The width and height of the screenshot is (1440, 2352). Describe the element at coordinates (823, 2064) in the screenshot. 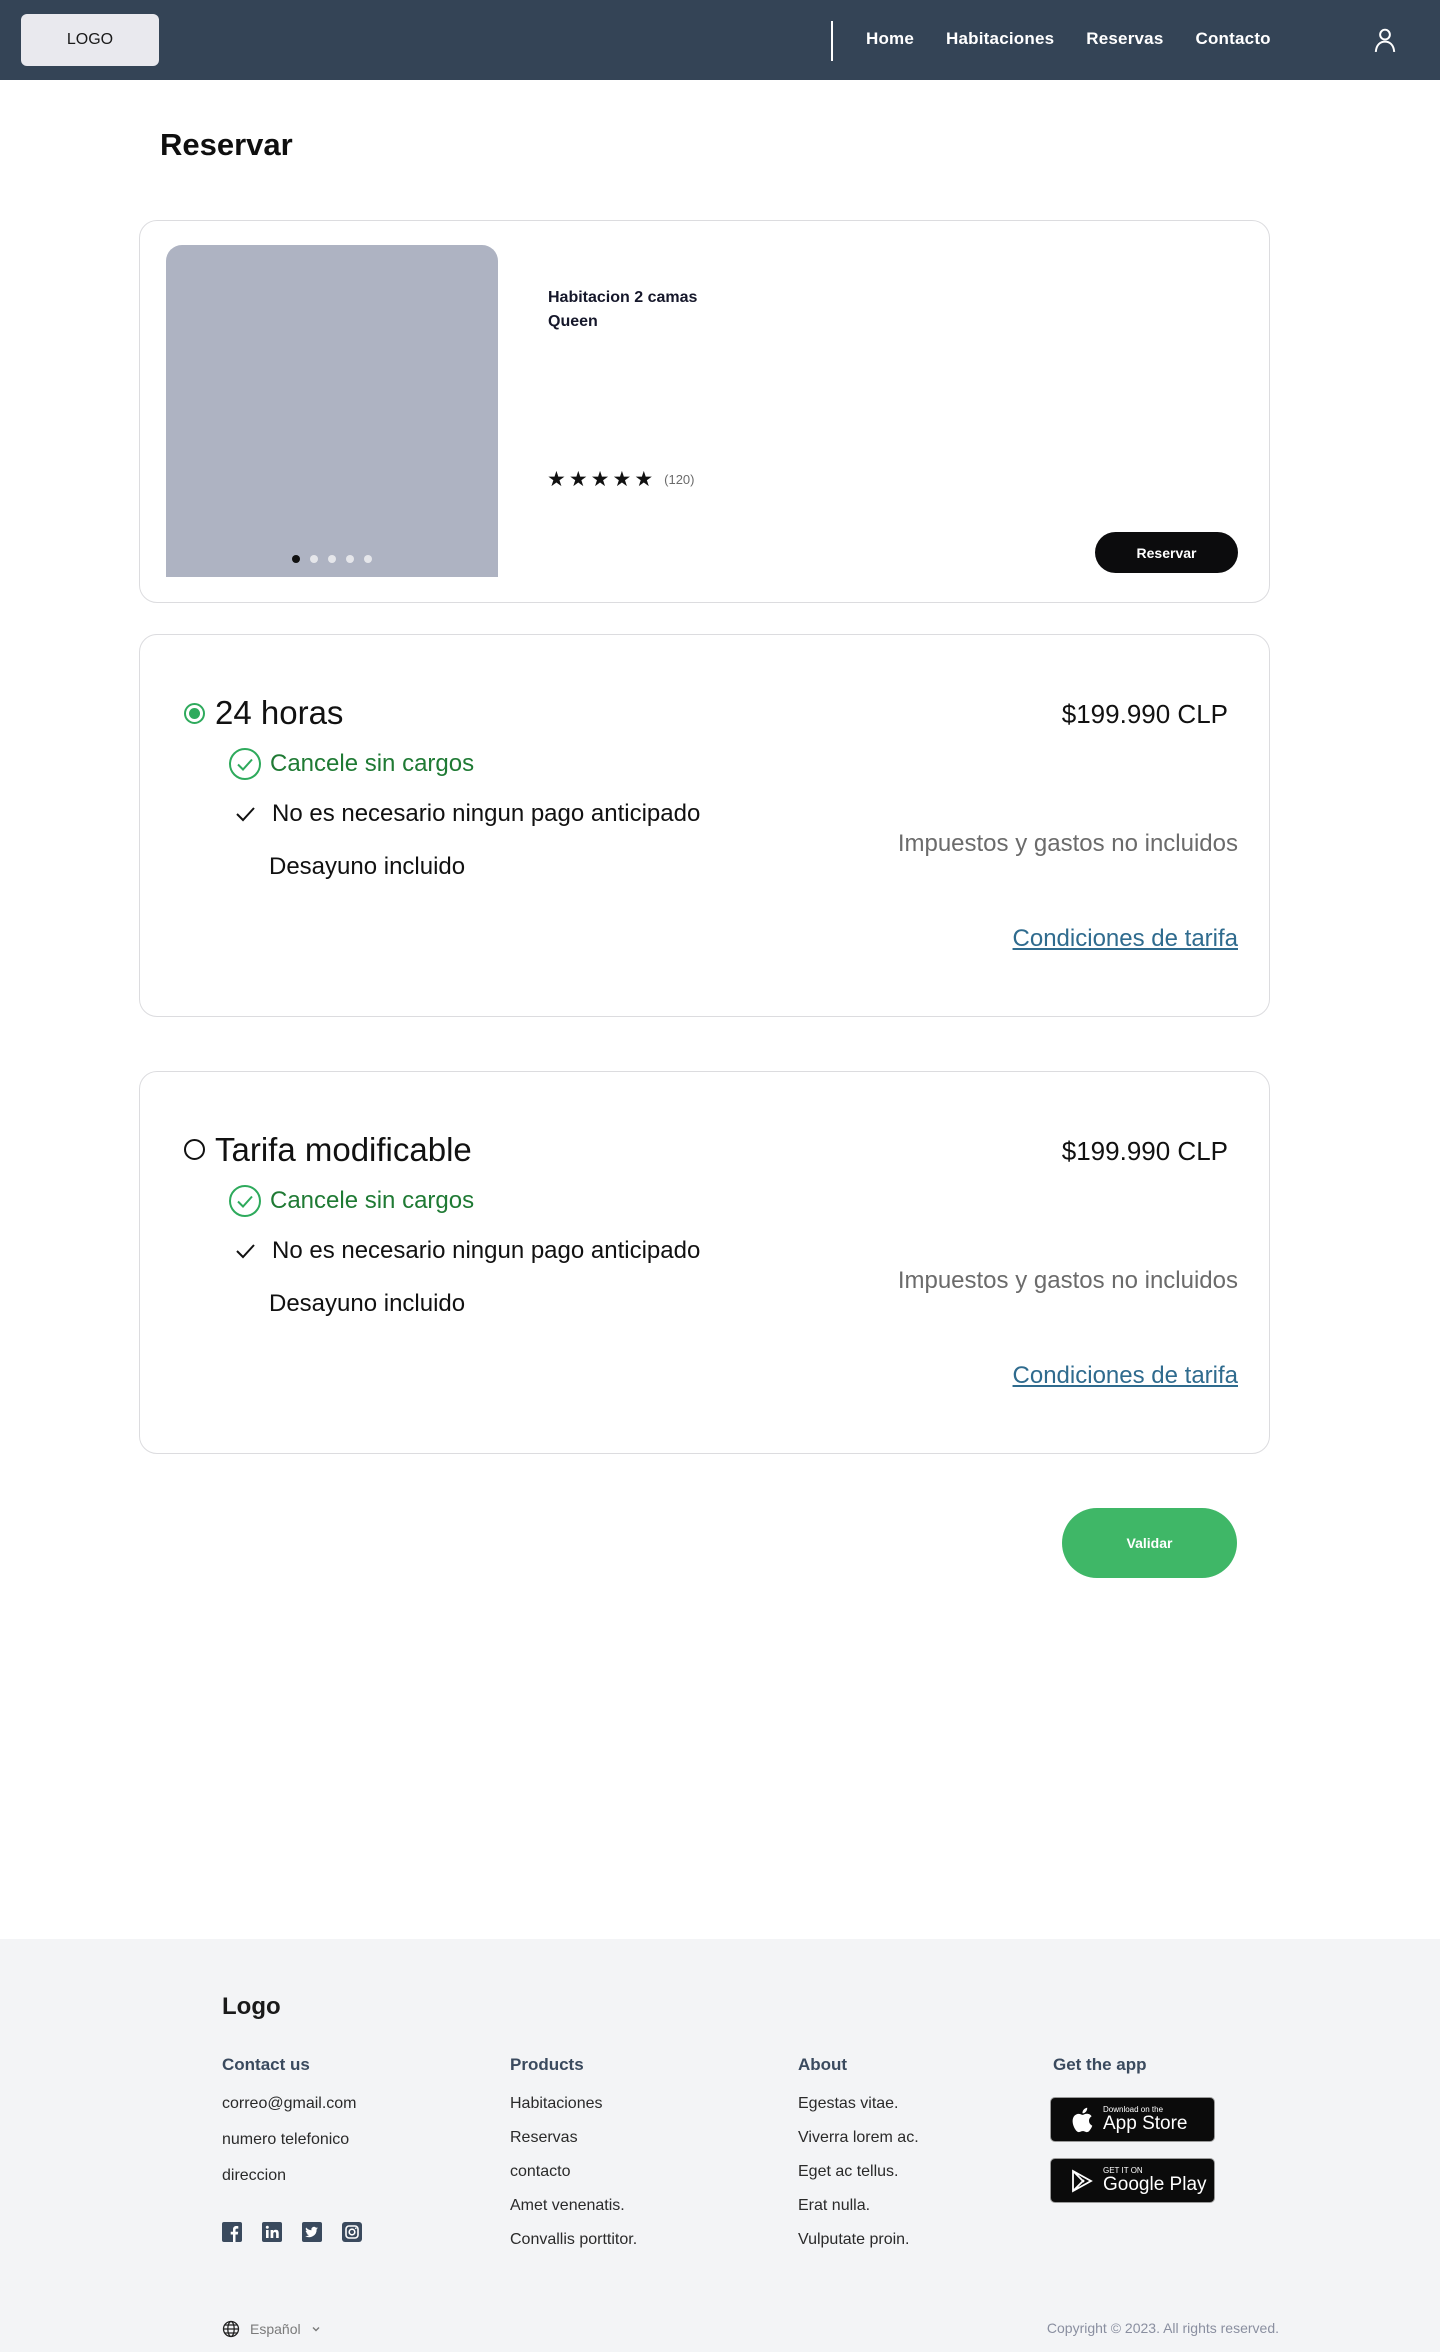

I see `footer-heading: About` at that location.